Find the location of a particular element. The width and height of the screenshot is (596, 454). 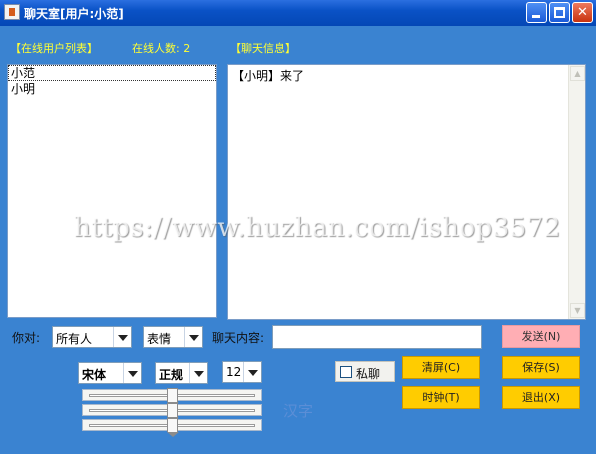

close-button: ✕ is located at coordinates (582, 12).